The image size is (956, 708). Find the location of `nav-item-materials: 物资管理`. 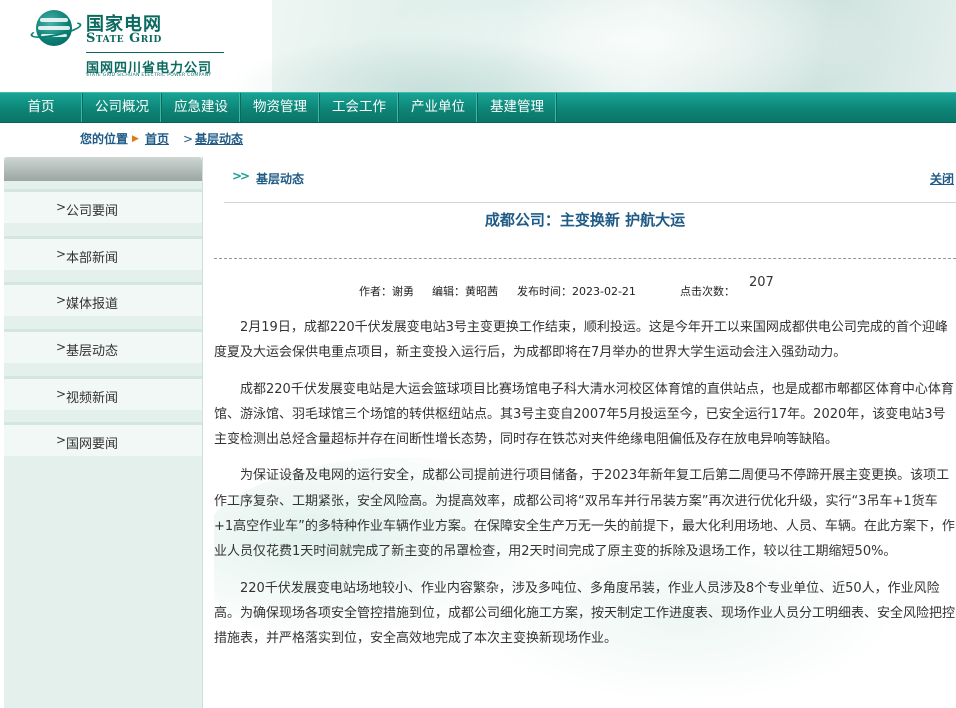

nav-item-materials: 物资管理 is located at coordinates (280, 107).